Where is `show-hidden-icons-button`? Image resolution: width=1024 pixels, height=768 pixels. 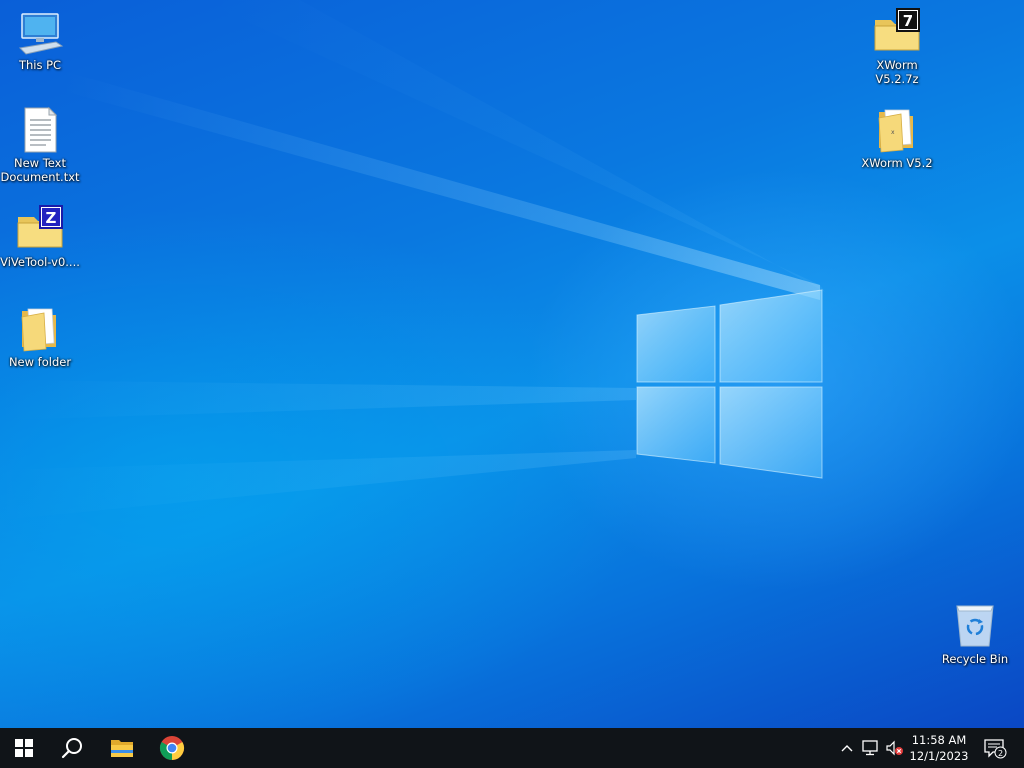 show-hidden-icons-button is located at coordinates (847, 748).